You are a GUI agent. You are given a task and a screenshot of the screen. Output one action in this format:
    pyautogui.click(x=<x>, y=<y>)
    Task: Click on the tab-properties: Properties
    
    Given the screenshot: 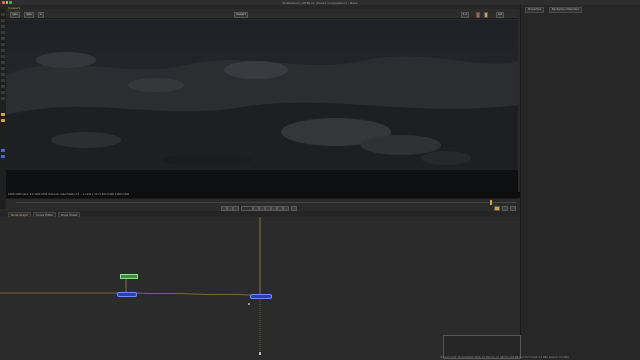 What is the action you would take?
    pyautogui.click(x=535, y=10)
    